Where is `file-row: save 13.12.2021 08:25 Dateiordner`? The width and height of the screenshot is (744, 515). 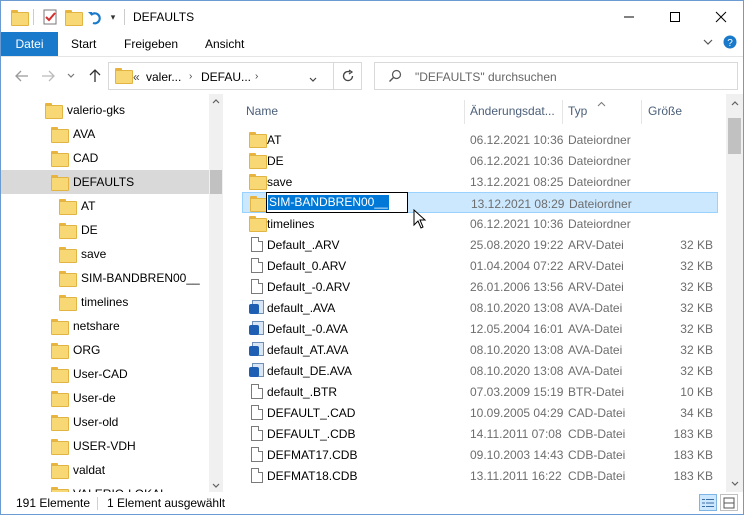 file-row: save 13.12.2021 08:25 Dateiordner is located at coordinates (480, 181).